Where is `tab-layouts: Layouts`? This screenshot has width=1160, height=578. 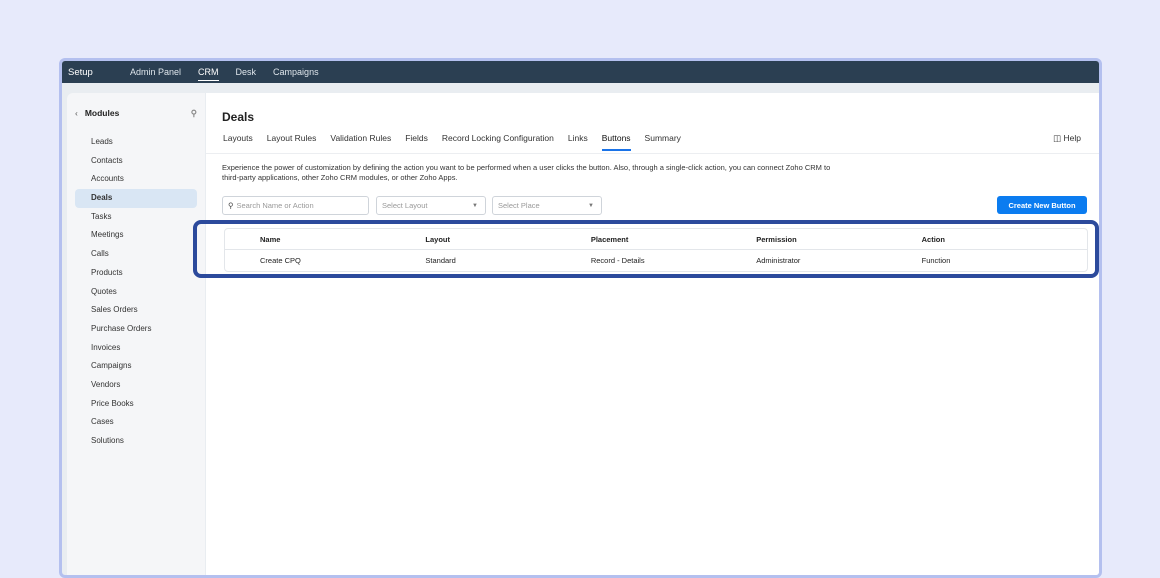
tab-layouts: Layouts is located at coordinates (238, 142).